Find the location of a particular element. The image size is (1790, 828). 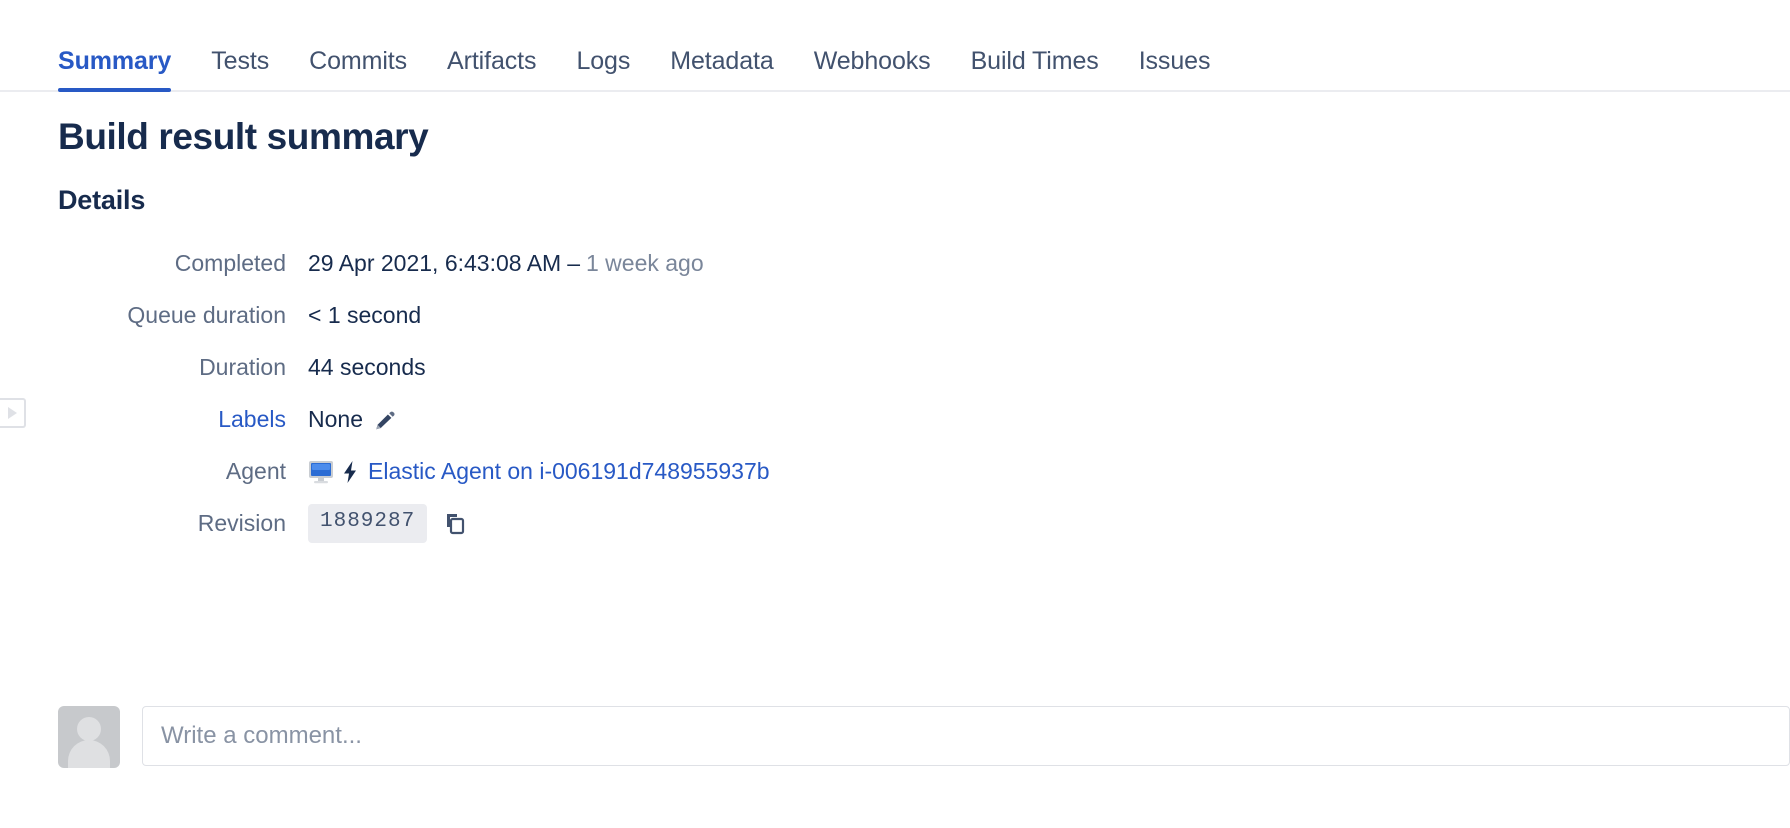

tab-metadata-label: Metadata is located at coordinates (722, 61).